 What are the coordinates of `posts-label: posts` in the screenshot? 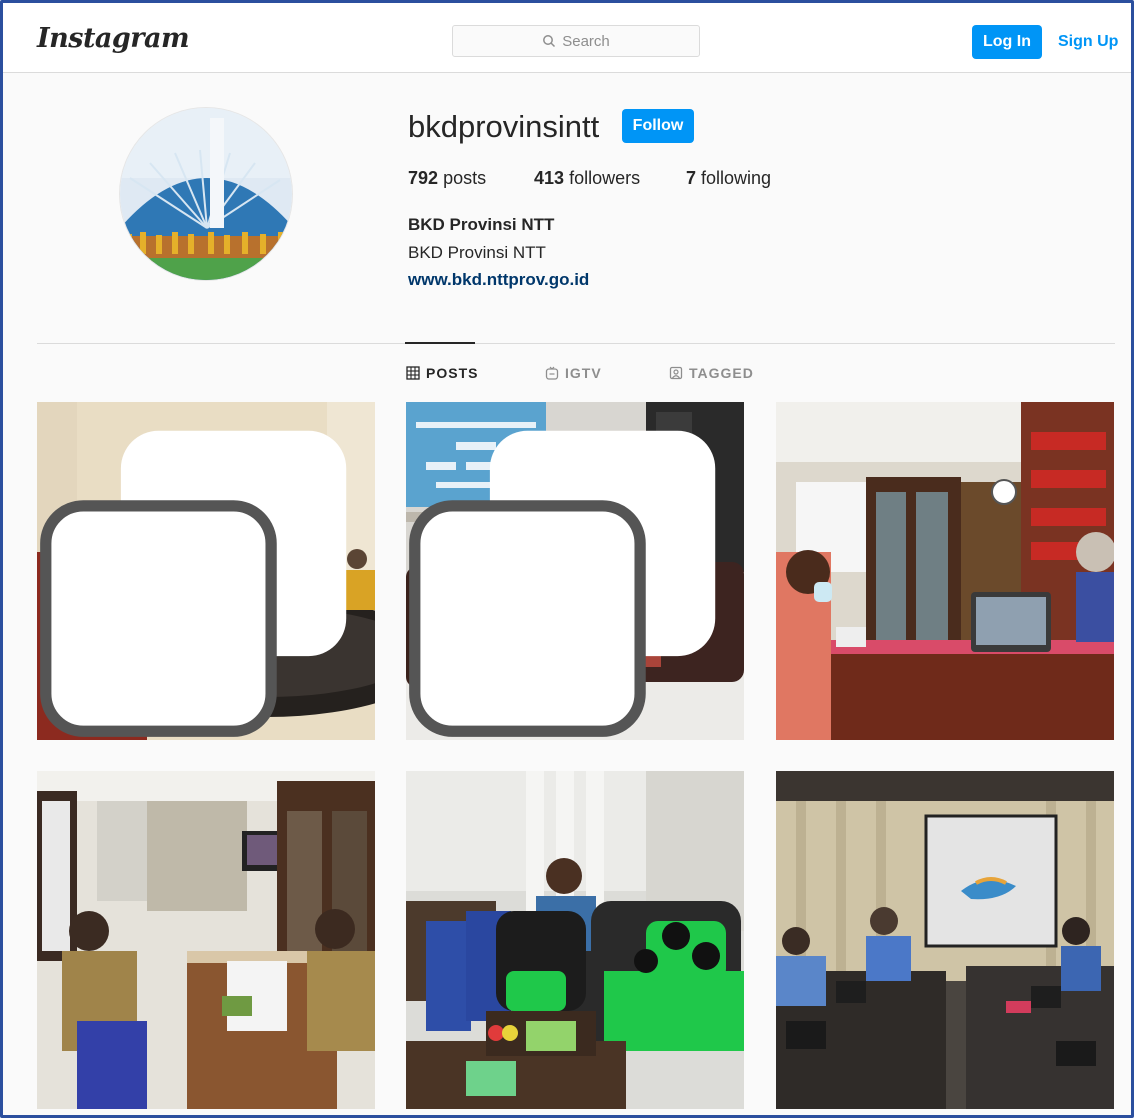 It's located at (465, 178).